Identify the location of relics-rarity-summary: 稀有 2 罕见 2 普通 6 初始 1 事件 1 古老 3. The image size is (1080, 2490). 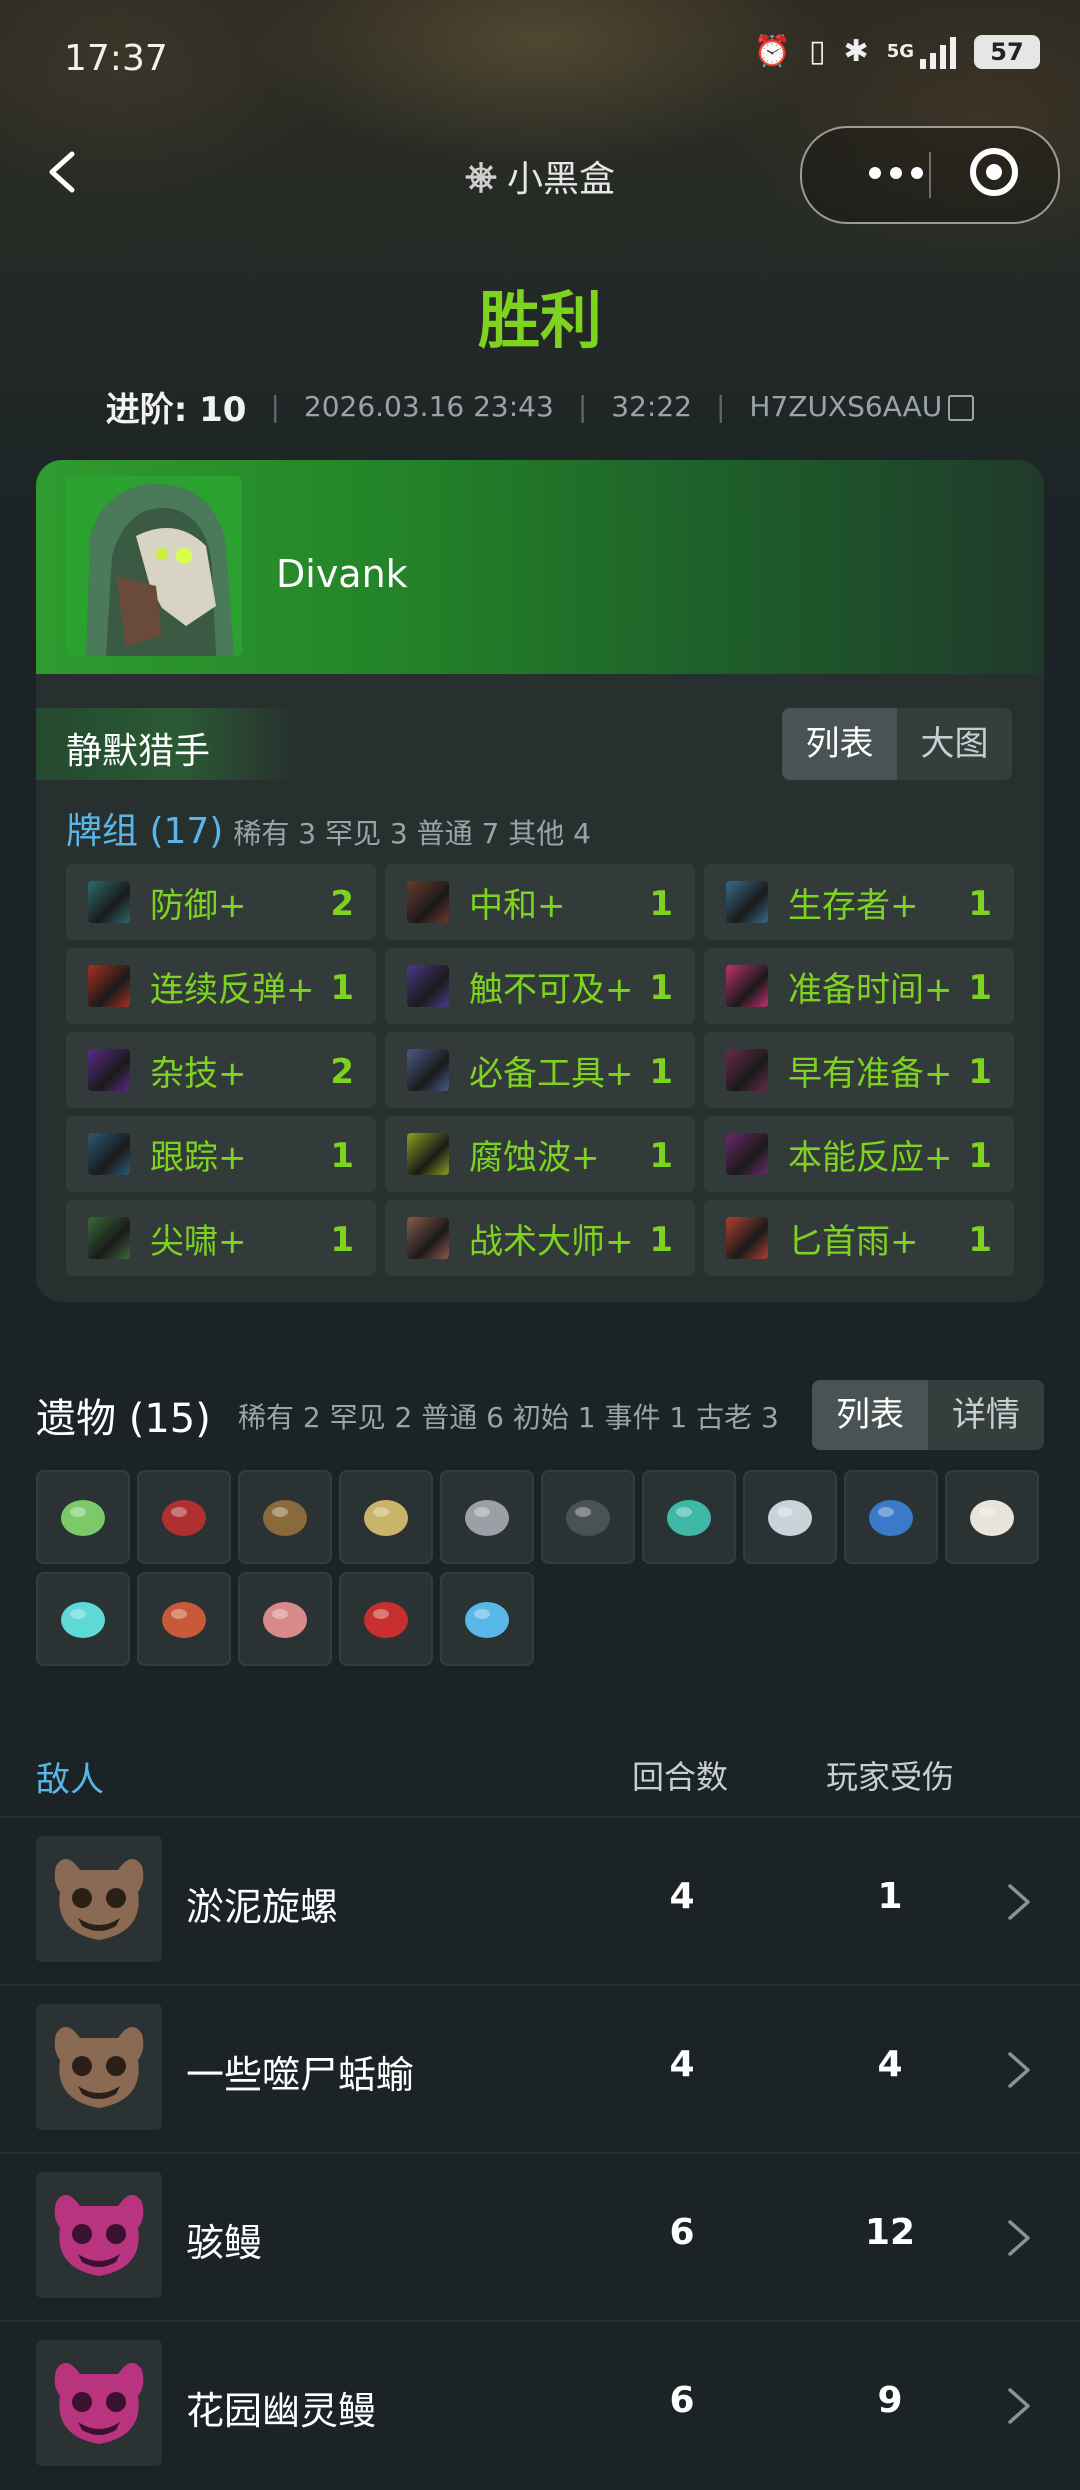
(508, 1417).